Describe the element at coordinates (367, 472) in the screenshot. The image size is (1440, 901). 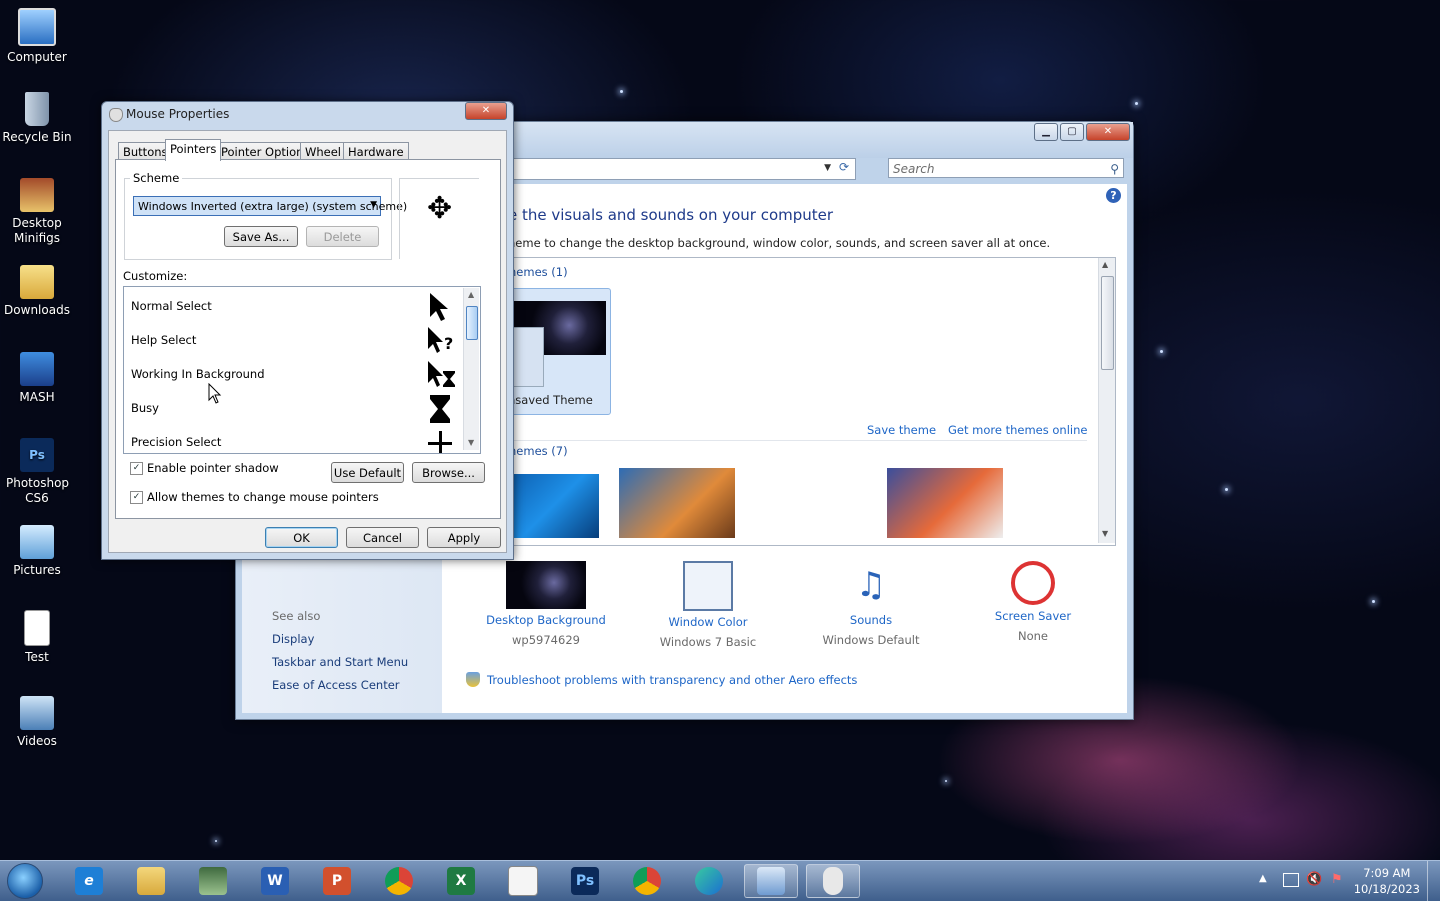
I see `use-default-button: Use Default` at that location.